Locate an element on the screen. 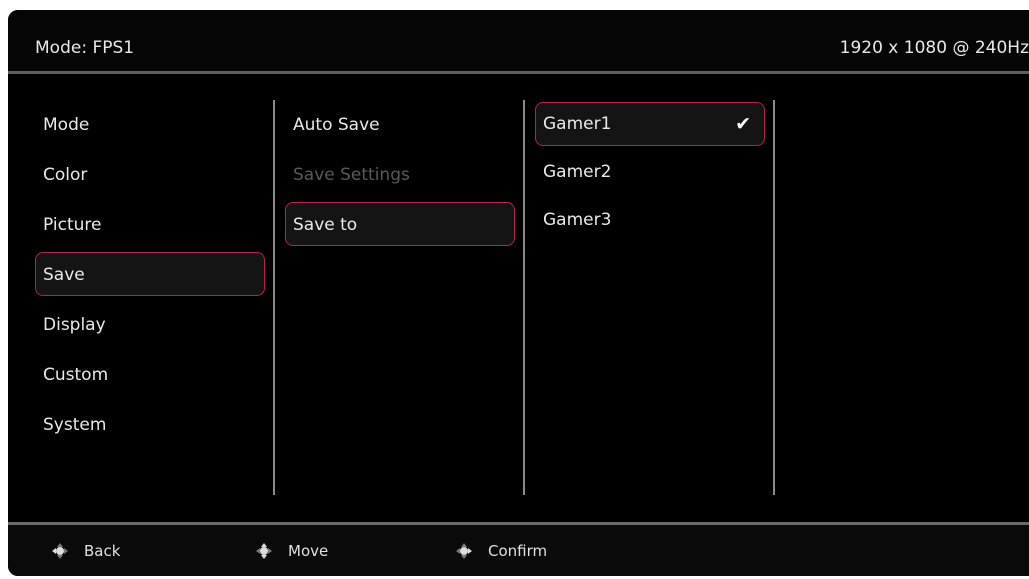 Image resolution: width=1029 pixels, height=579 pixels. option-gamer3: Gamer3 is located at coordinates (650, 222).